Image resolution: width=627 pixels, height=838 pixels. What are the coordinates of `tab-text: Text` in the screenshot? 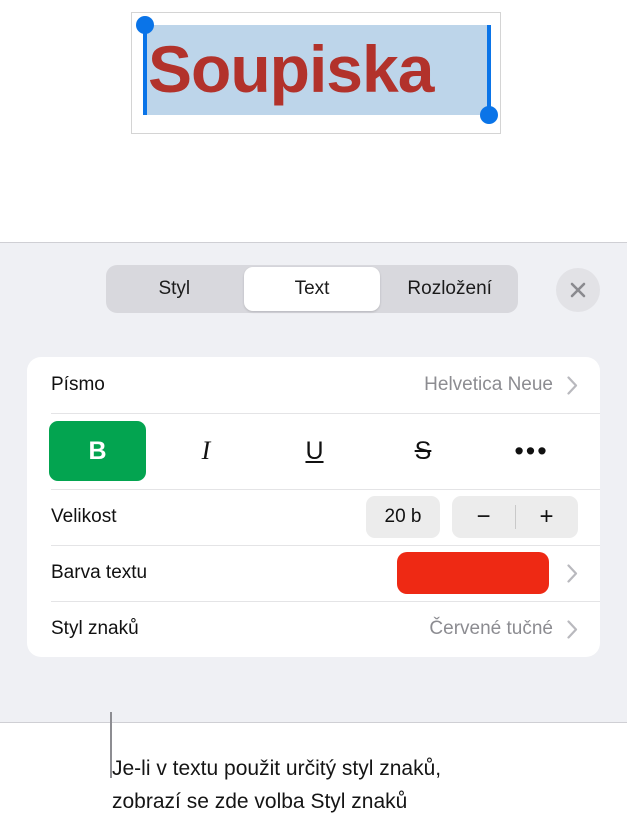 It's located at (312, 289).